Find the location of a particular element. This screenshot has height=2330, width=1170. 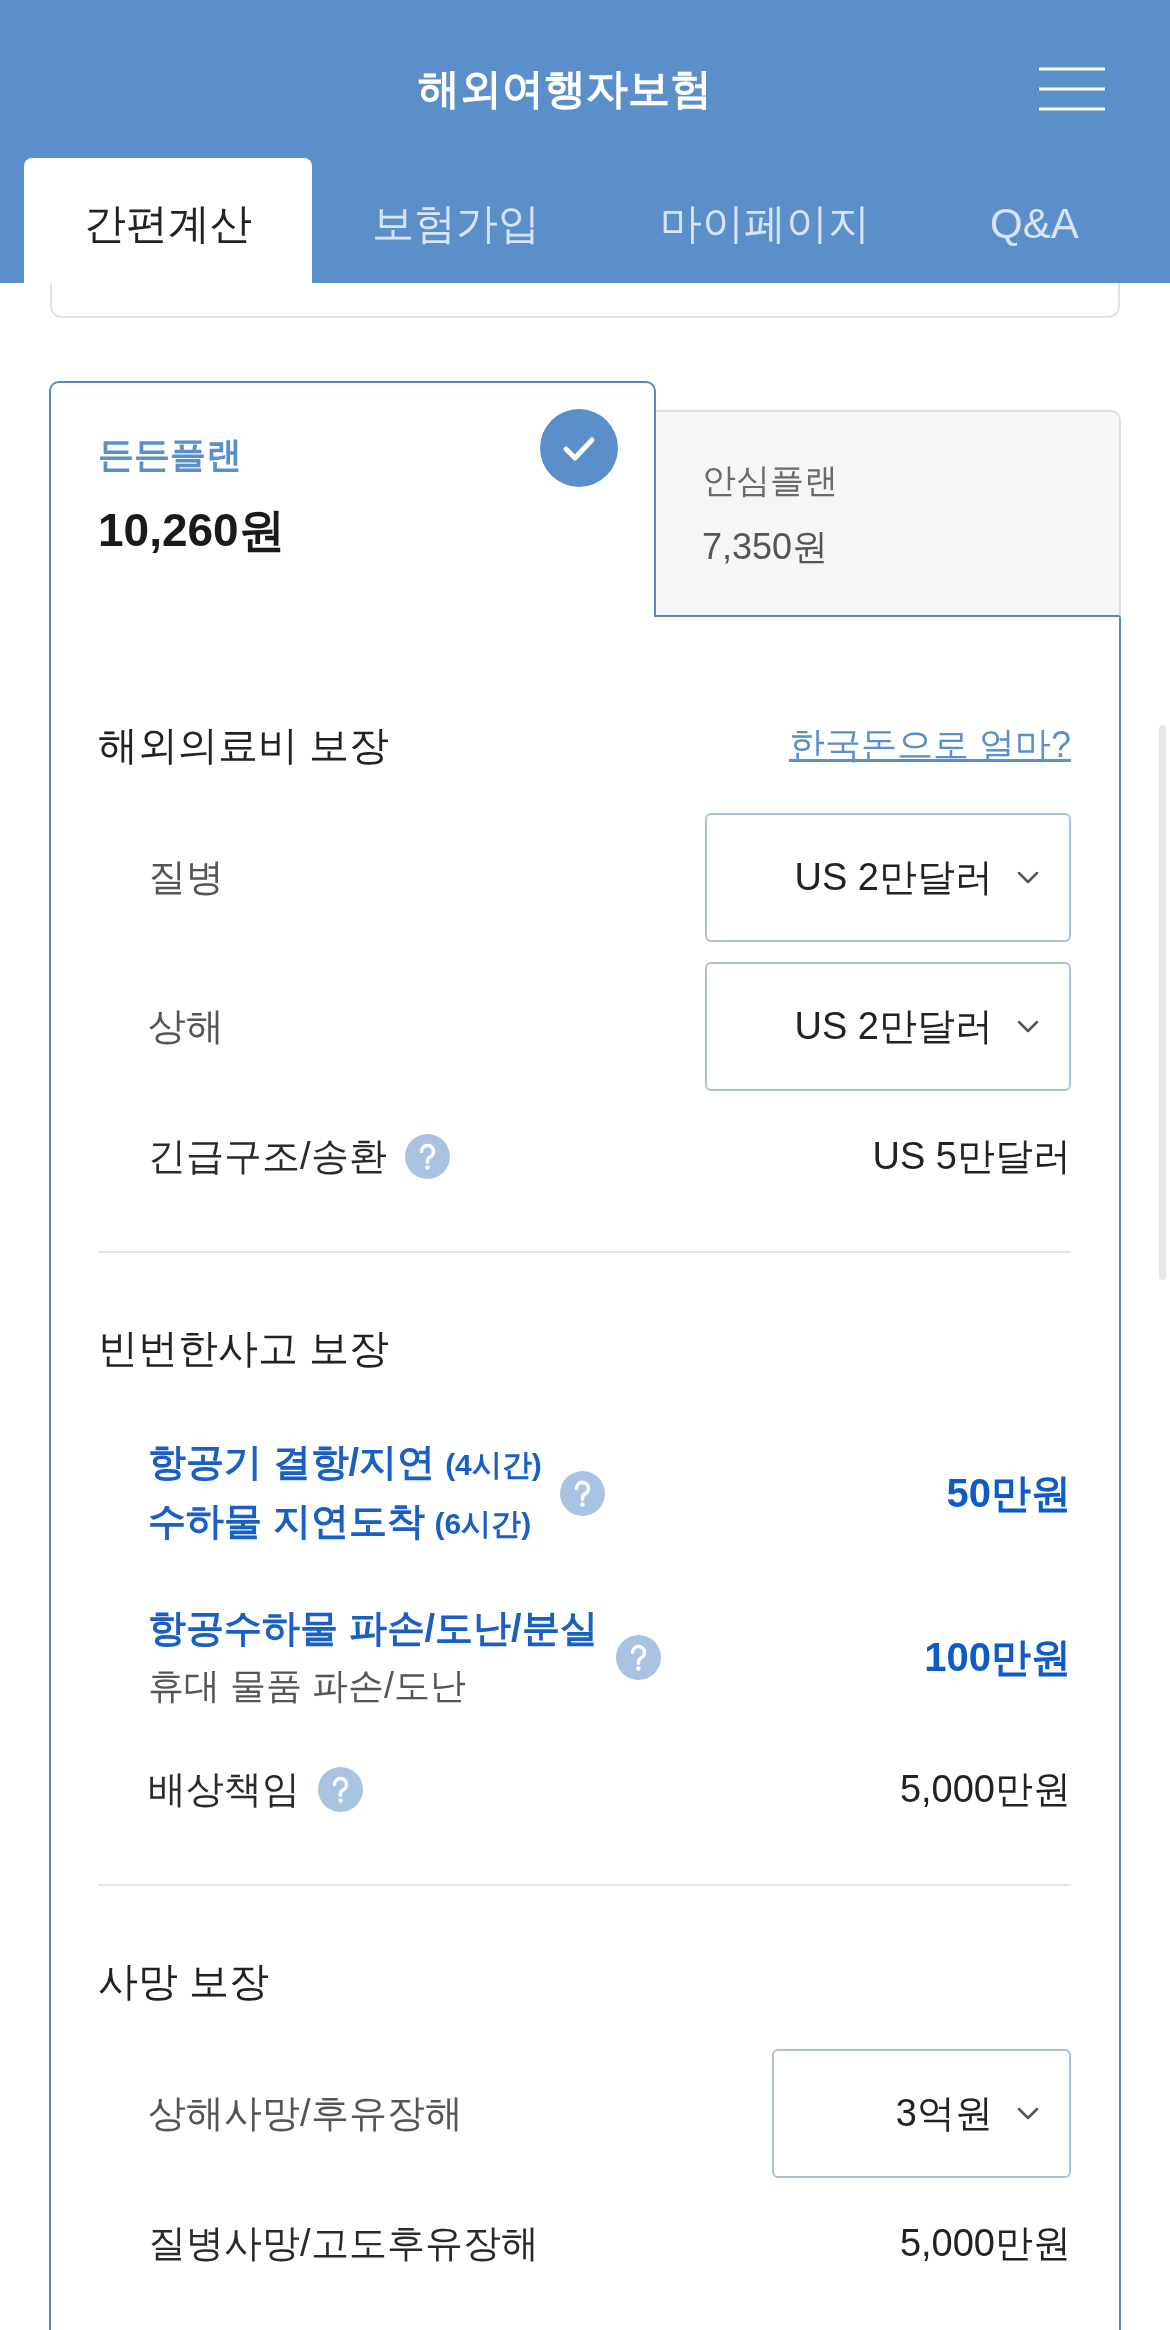

app-title: 해외여행자보험 is located at coordinates (564, 88).